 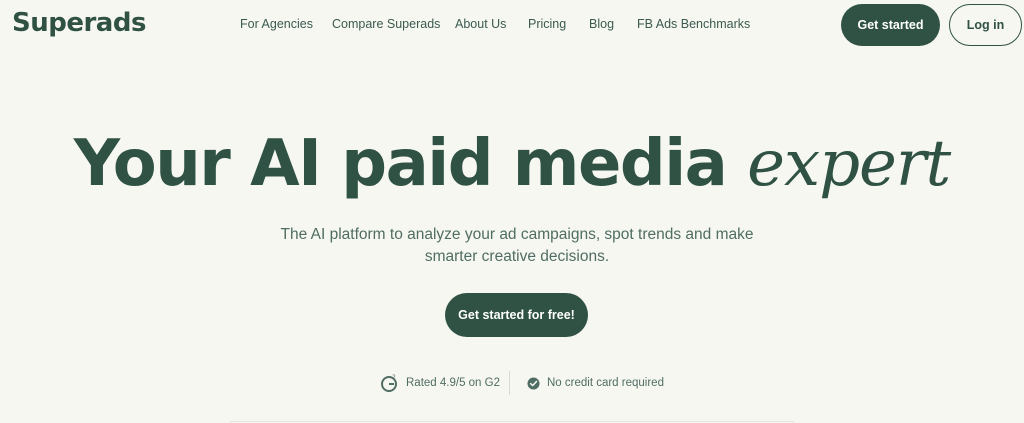 I want to click on no-credit-card-text: No credit card required, so click(x=605, y=383).